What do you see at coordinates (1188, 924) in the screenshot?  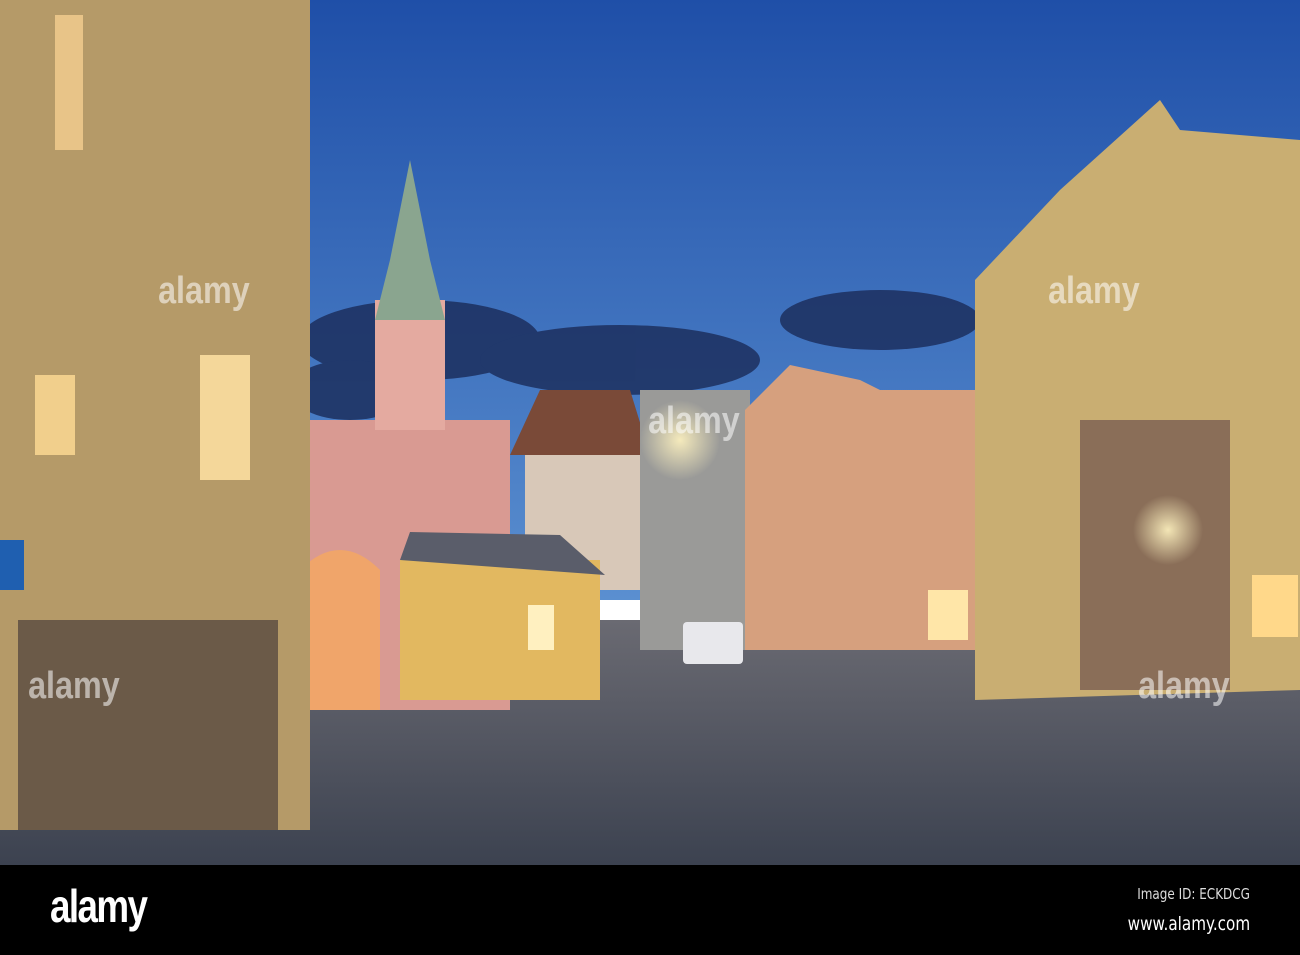 I see `site-url: www.alamy.com` at bounding box center [1188, 924].